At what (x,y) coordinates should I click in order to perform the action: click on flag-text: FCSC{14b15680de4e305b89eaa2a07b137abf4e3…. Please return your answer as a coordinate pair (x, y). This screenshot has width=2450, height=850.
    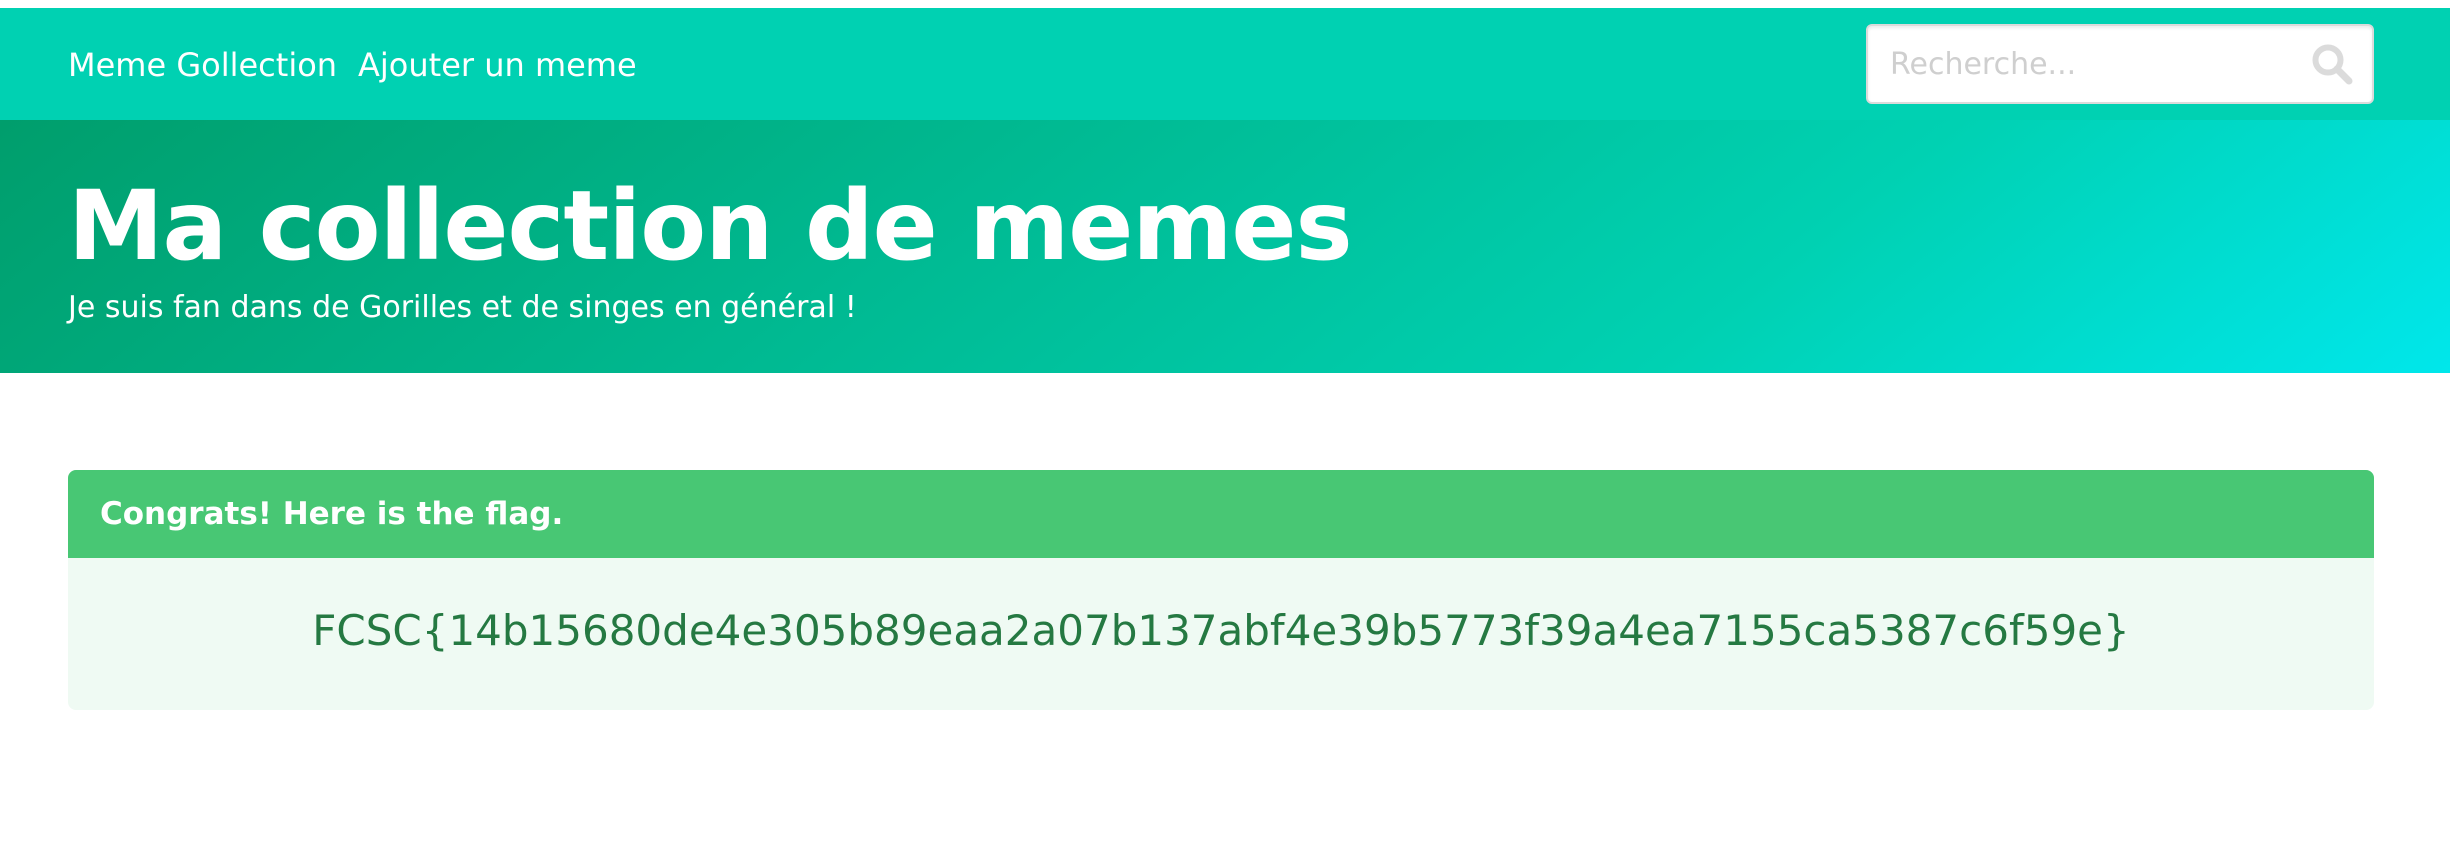
    Looking at the image, I should click on (1221, 630).